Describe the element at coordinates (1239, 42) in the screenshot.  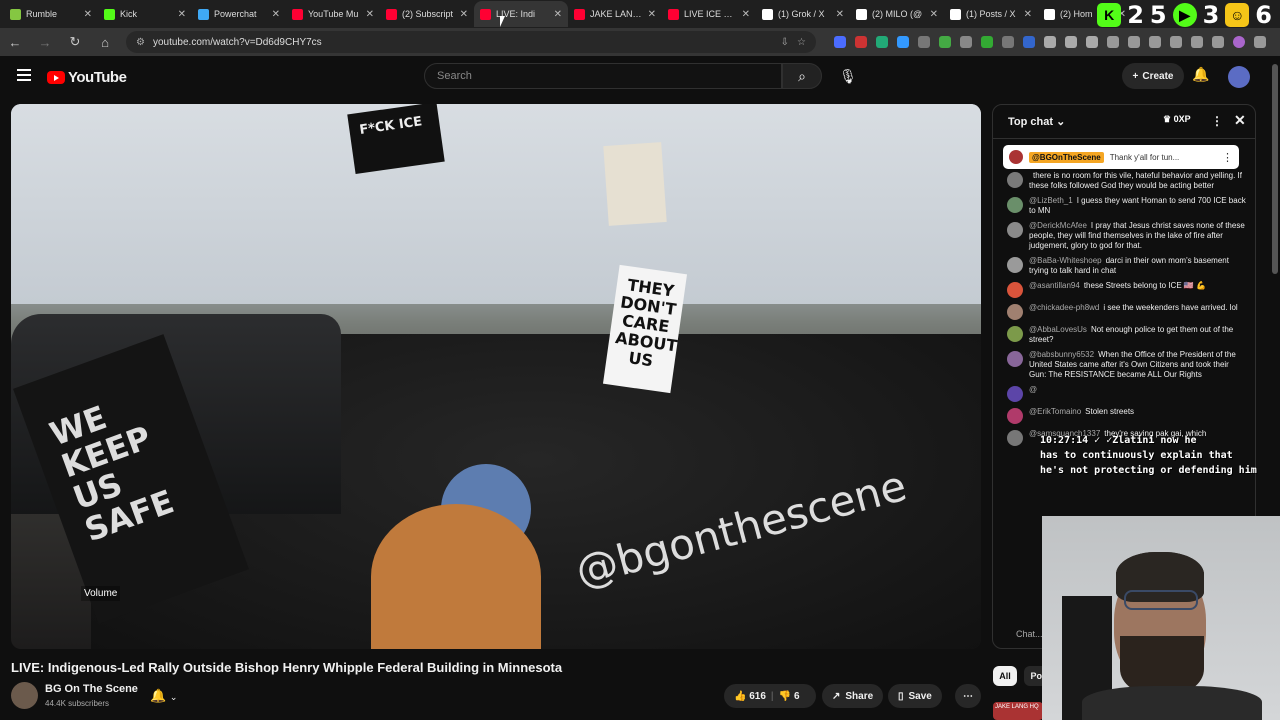
I see `profile-icon` at that location.